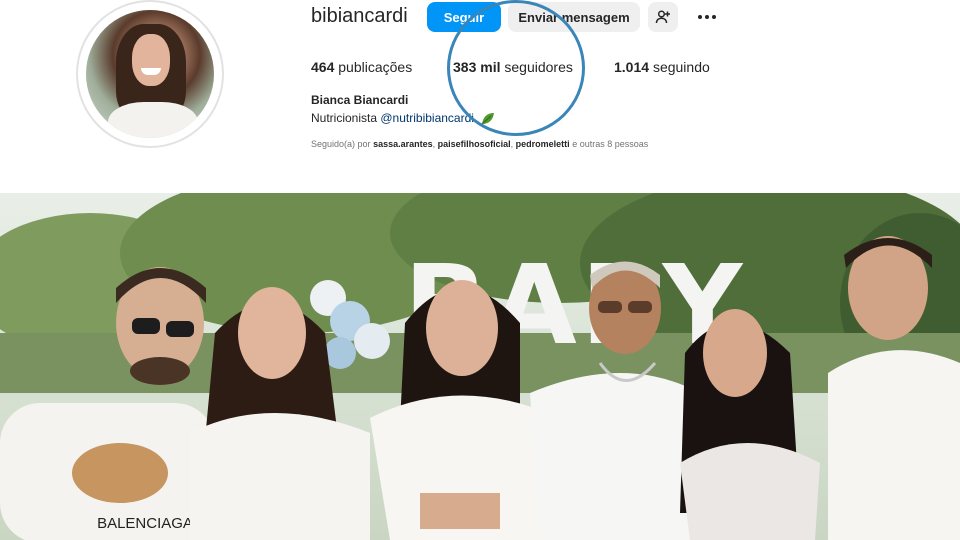 The height and width of the screenshot is (540, 960). Describe the element at coordinates (403, 144) in the screenshot. I see `followed-by-user: sassa.arantes` at that location.